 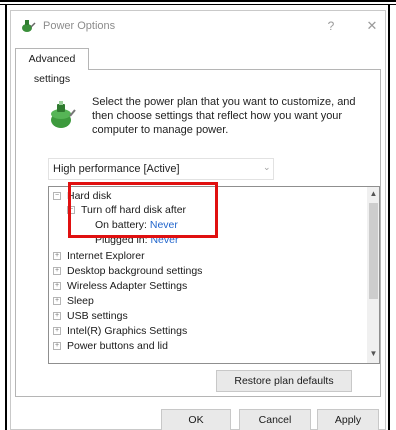 What do you see at coordinates (348, 419) in the screenshot?
I see `apply-button: Apply` at bounding box center [348, 419].